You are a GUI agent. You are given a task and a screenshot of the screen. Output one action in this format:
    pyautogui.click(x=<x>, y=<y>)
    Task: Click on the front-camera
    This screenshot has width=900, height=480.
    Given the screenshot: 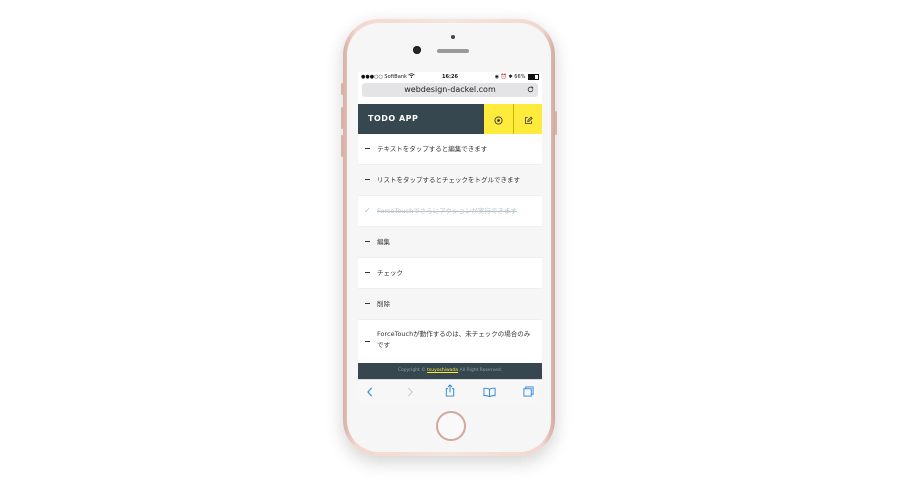 What is the action you would take?
    pyautogui.click(x=417, y=50)
    